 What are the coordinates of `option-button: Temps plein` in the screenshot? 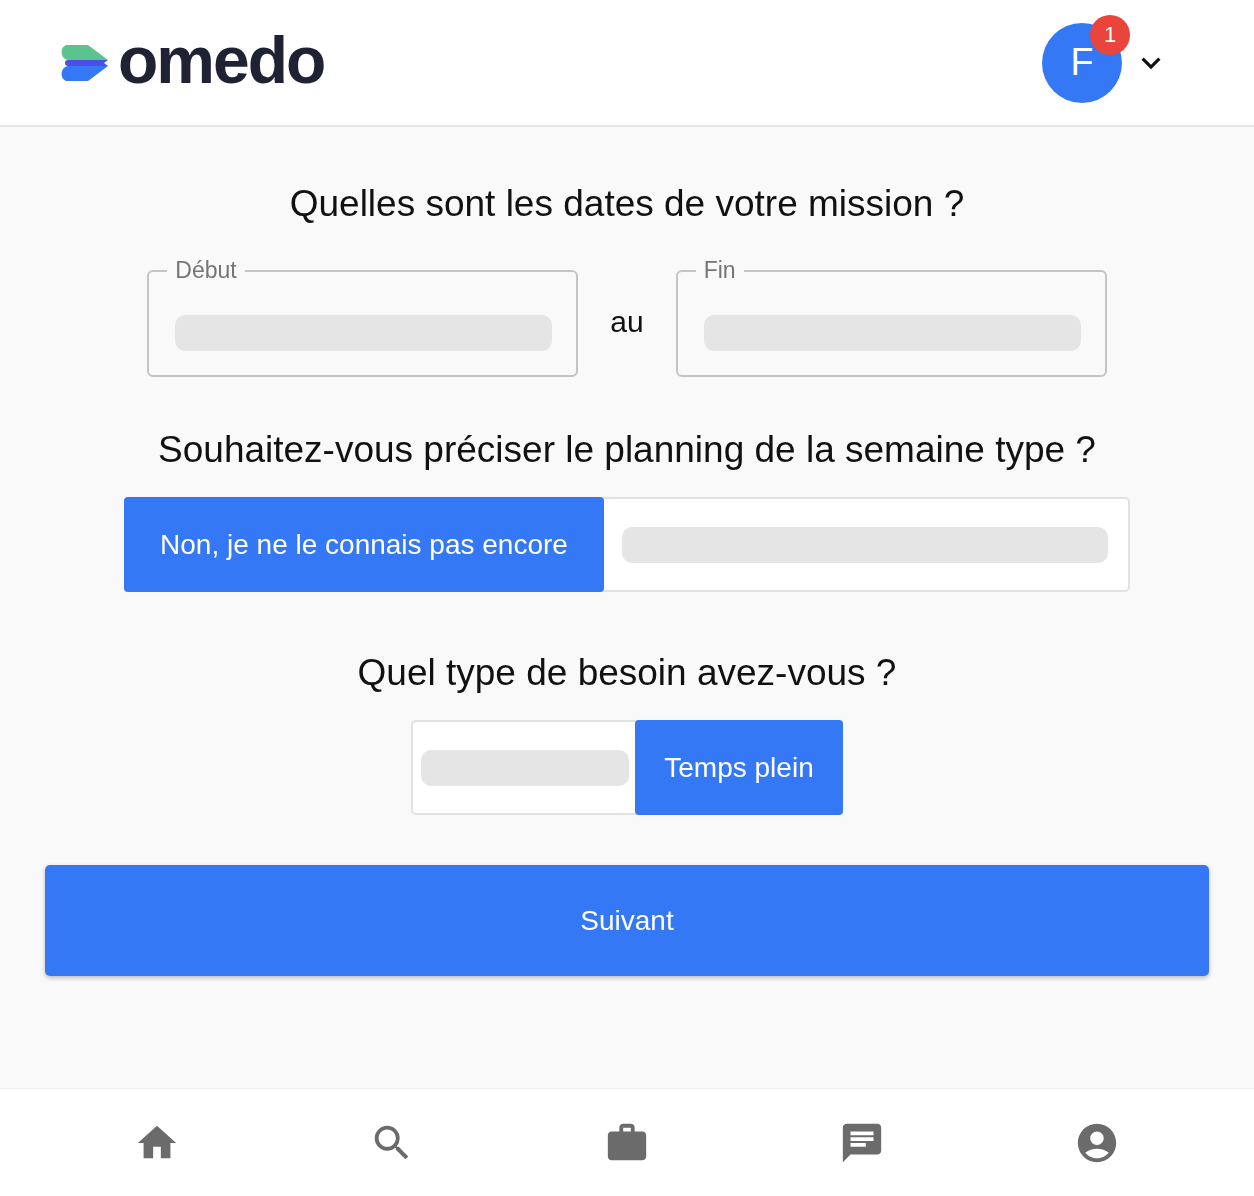 It's located at (739, 767).